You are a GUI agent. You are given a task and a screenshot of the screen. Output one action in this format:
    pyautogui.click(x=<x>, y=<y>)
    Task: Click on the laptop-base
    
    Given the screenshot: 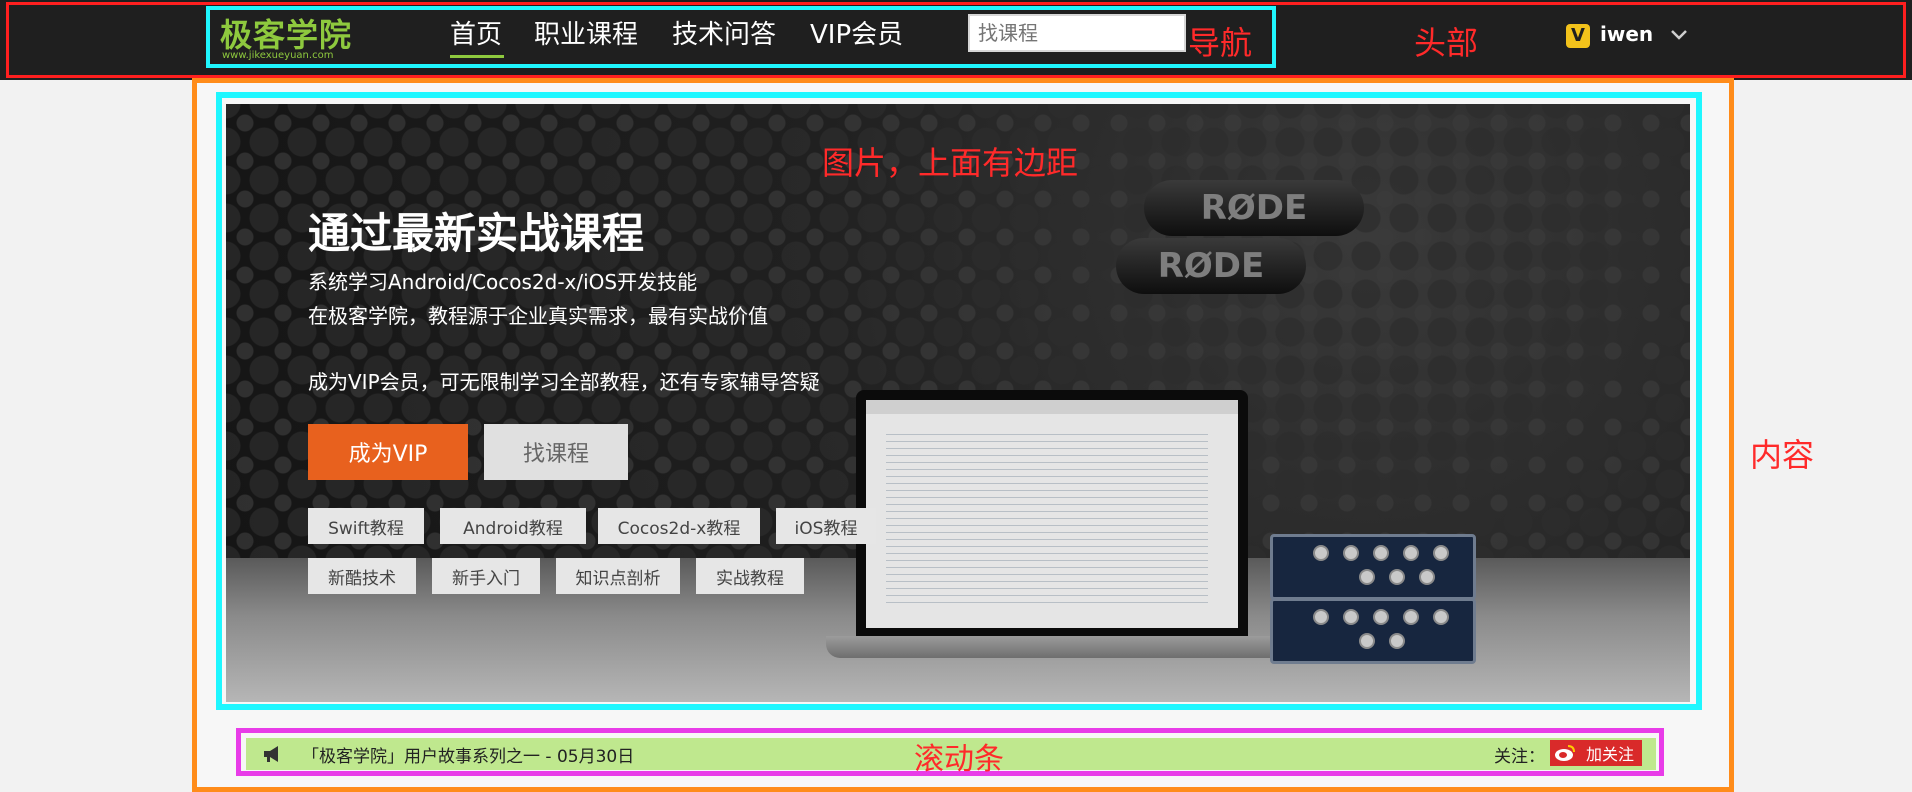 What is the action you would take?
    pyautogui.click(x=1056, y=647)
    